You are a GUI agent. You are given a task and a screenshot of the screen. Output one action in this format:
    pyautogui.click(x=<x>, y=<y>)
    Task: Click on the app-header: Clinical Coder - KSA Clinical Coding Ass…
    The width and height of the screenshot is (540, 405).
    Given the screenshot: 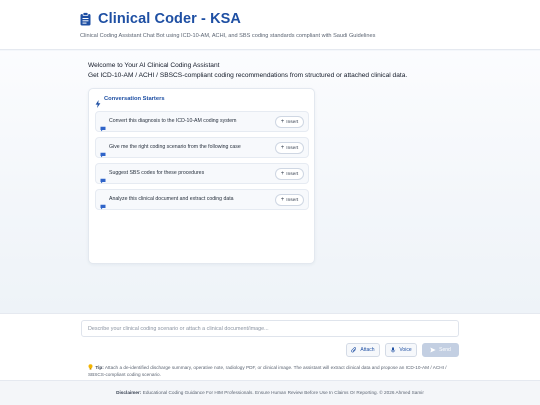 What is the action you would take?
    pyautogui.click(x=270, y=25)
    